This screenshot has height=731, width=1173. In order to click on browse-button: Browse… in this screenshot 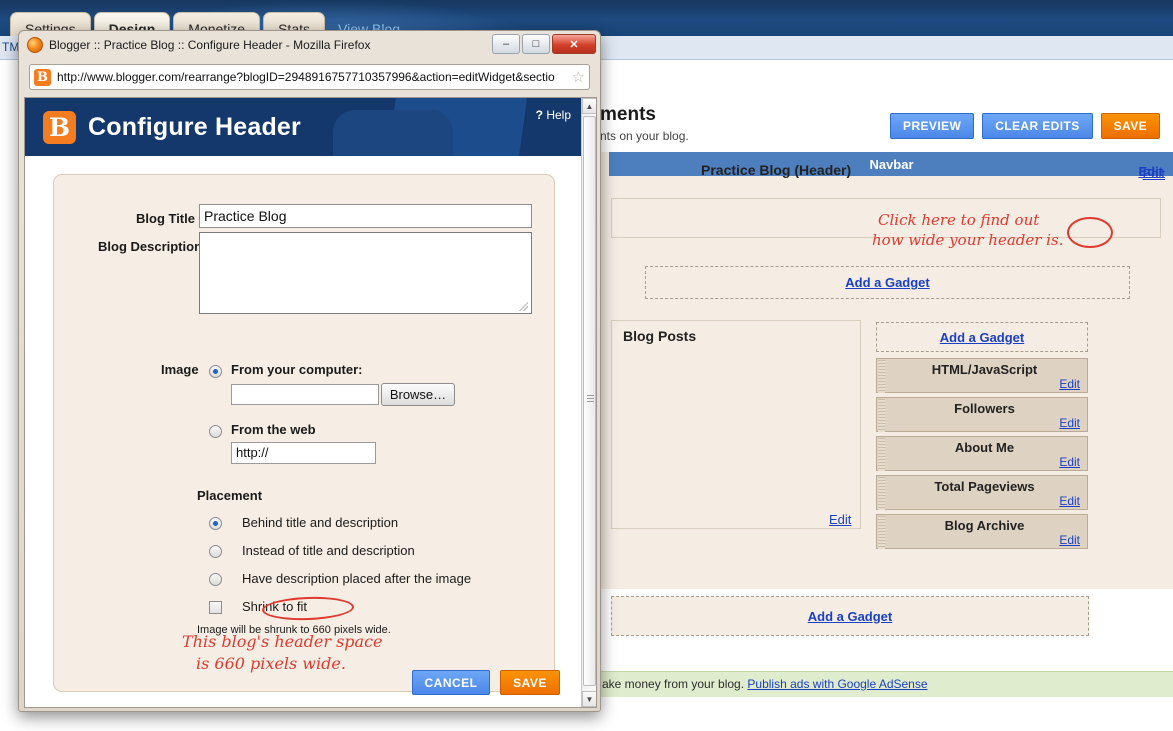, I will do `click(418, 394)`.